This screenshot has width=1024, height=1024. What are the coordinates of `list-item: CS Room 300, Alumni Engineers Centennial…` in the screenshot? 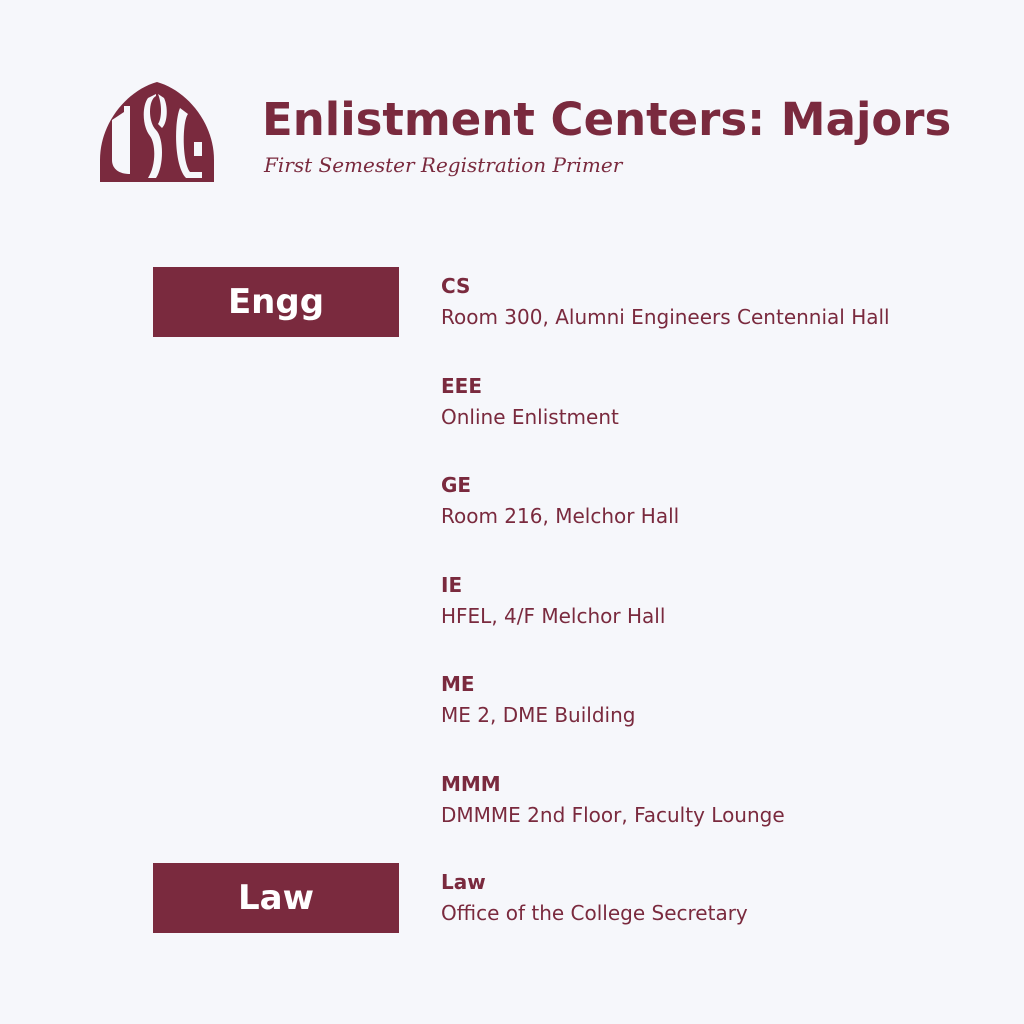 It's located at (721, 323).